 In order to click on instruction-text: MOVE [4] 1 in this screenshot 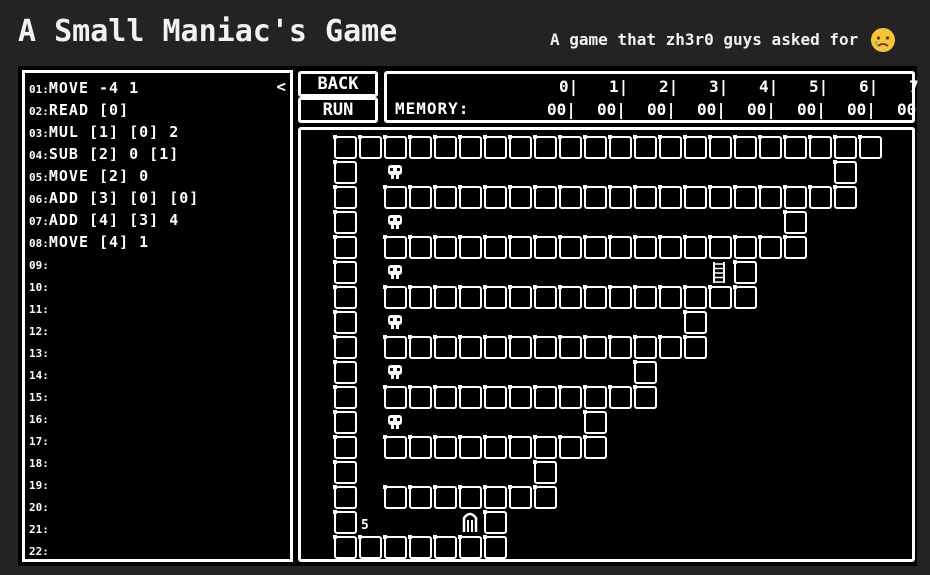, I will do `click(99, 242)`.